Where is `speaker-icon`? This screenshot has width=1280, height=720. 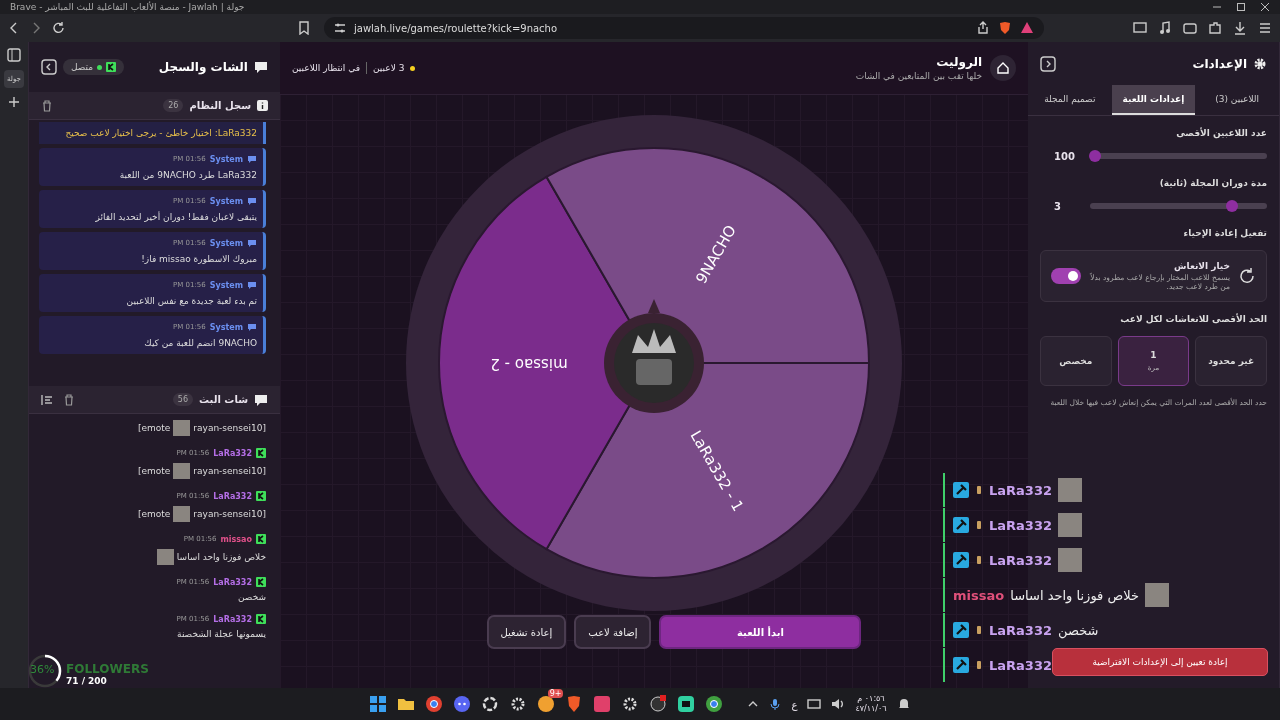
speaker-icon is located at coordinates (838, 704).